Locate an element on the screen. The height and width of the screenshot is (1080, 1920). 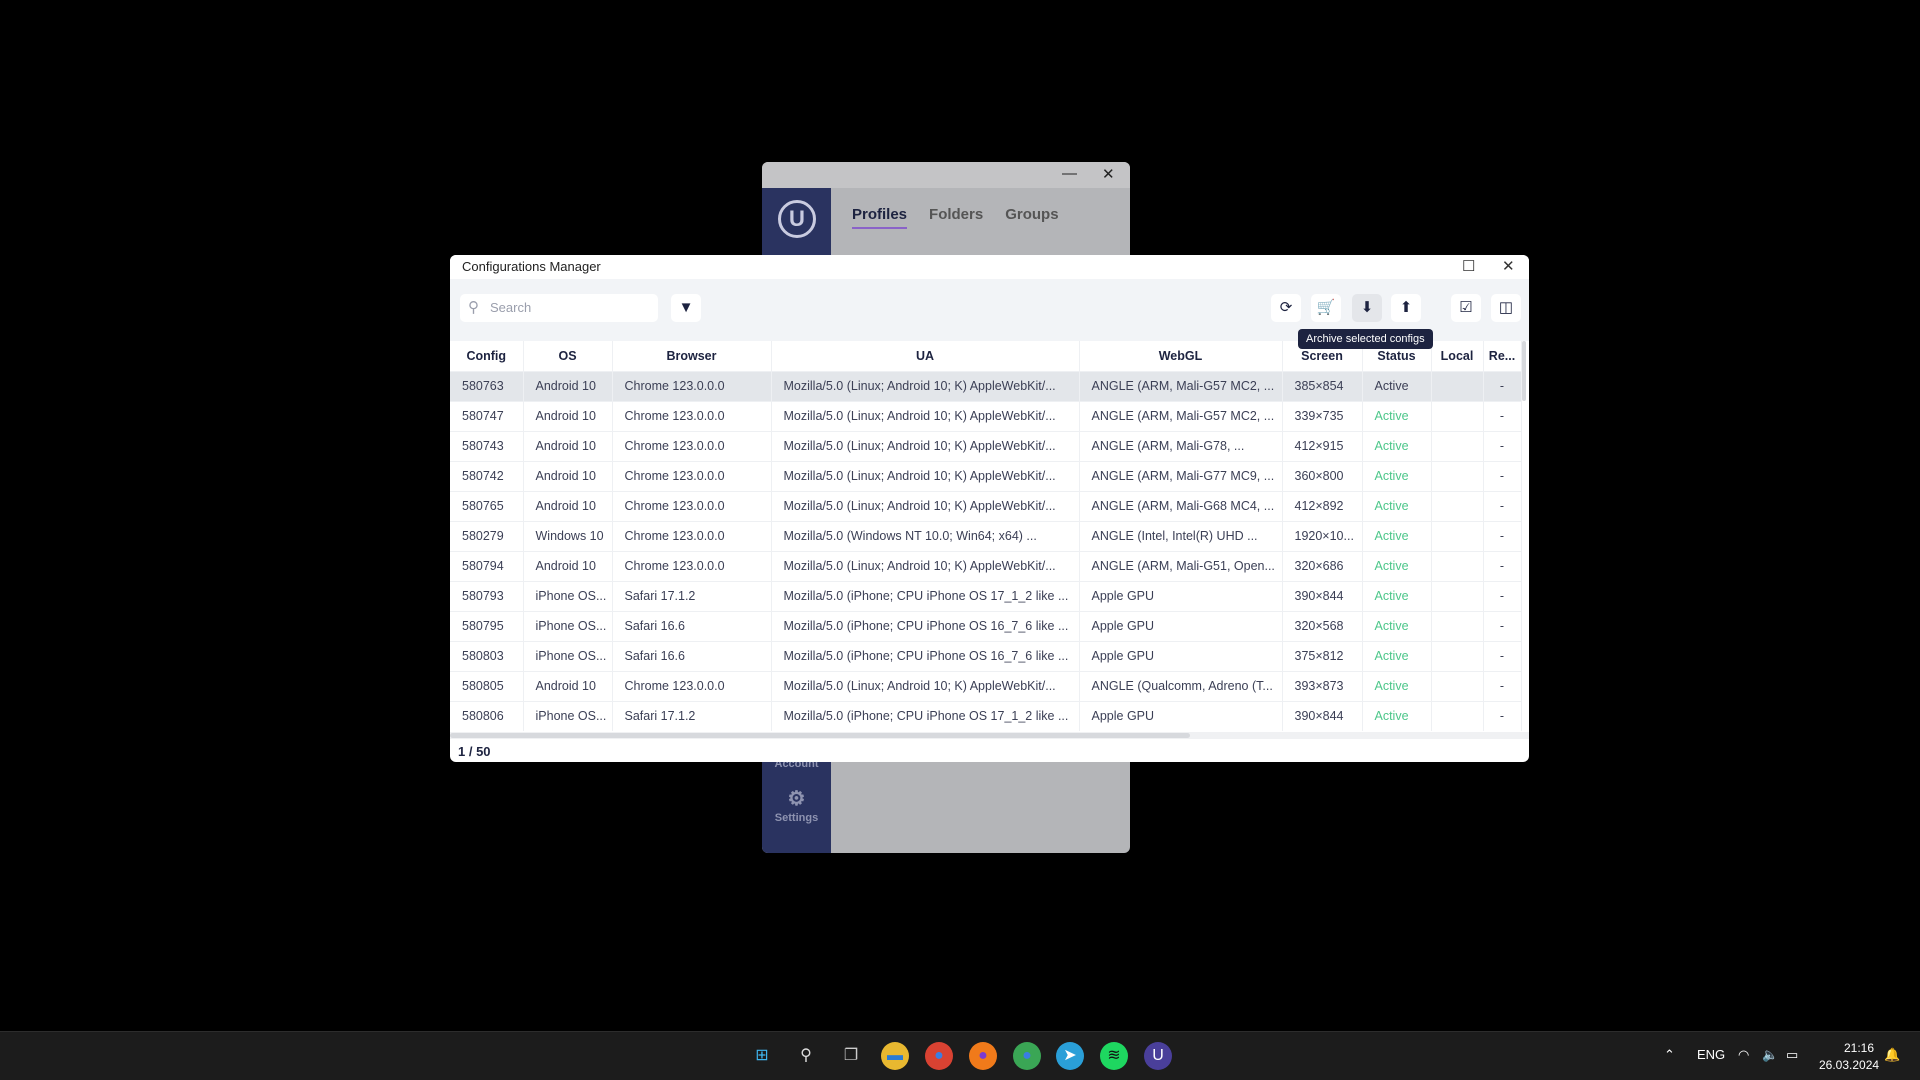
column-header-webgl: WebGL is located at coordinates (1181, 356).